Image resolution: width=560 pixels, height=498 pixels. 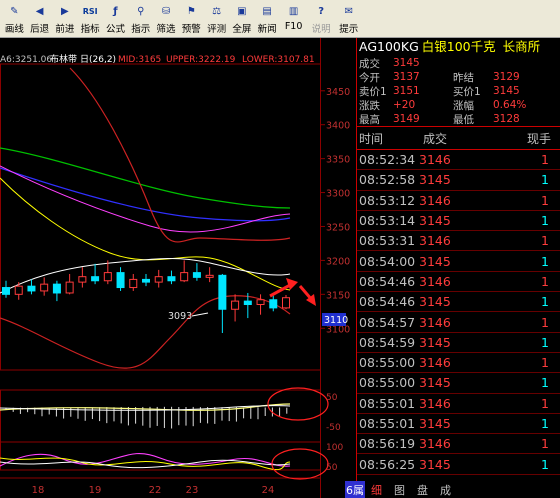 I want to click on help-icon: ?, so click(x=321, y=11).